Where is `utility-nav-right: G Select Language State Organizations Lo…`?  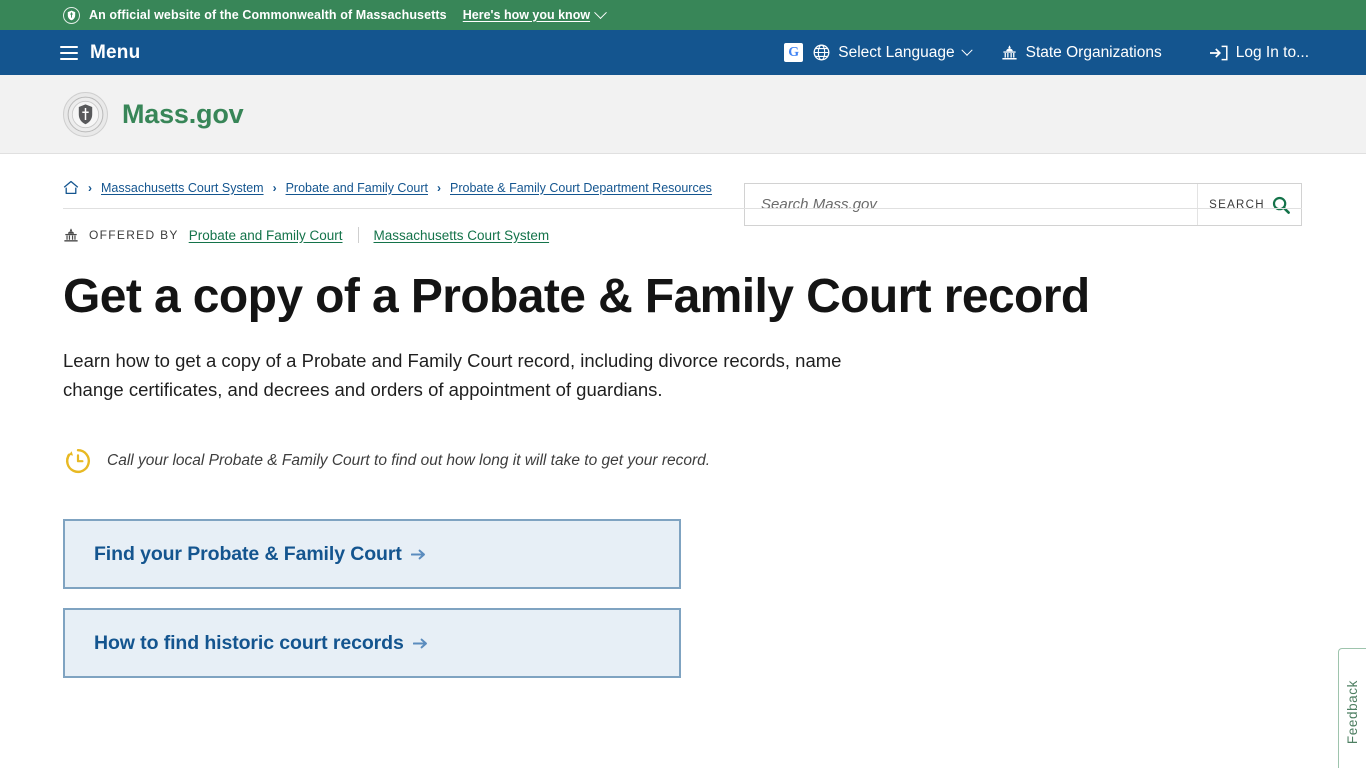 utility-nav-right: G Select Language State Organizations Lo… is located at coordinates (1075, 52).